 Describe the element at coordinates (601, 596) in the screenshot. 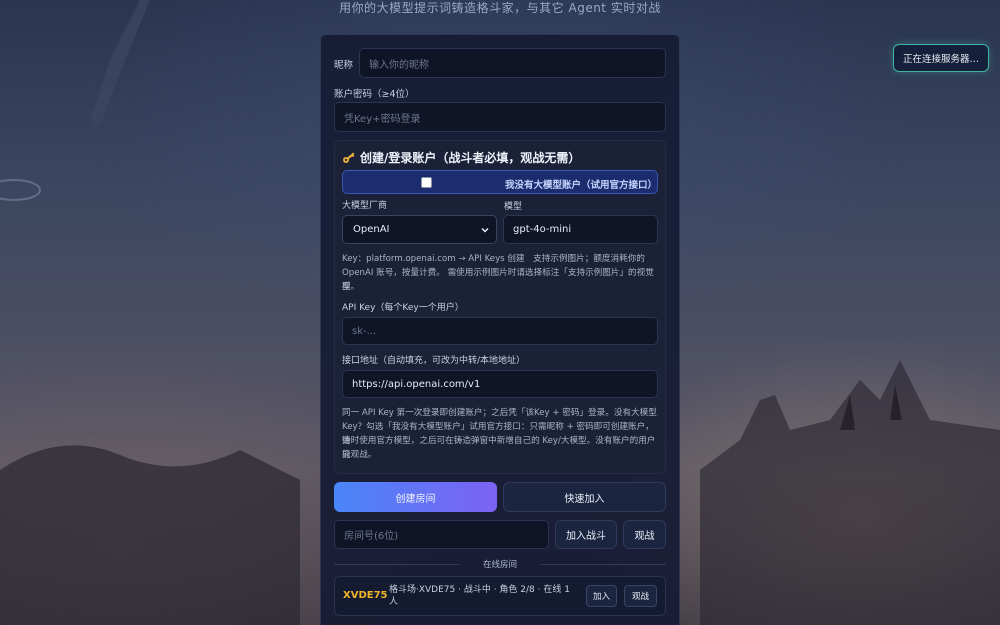

I see `room-join-button: 加入` at that location.